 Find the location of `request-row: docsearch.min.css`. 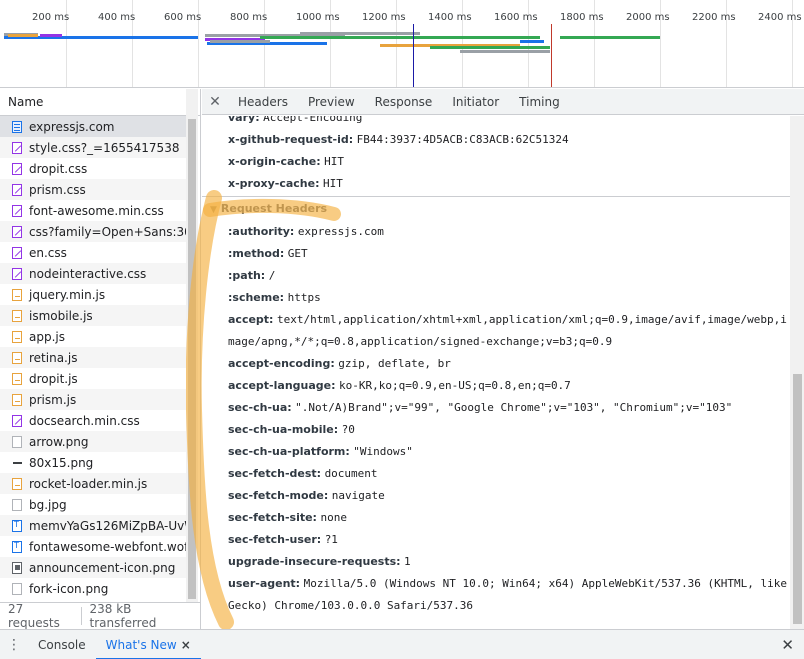

request-row: docsearch.min.css is located at coordinates (93, 420).